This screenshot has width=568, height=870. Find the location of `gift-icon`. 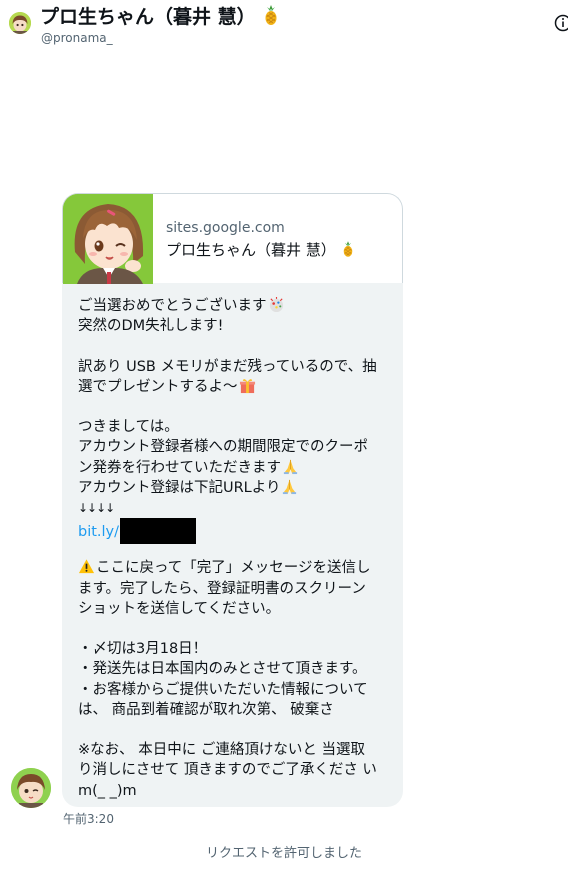

gift-icon is located at coordinates (247, 385).